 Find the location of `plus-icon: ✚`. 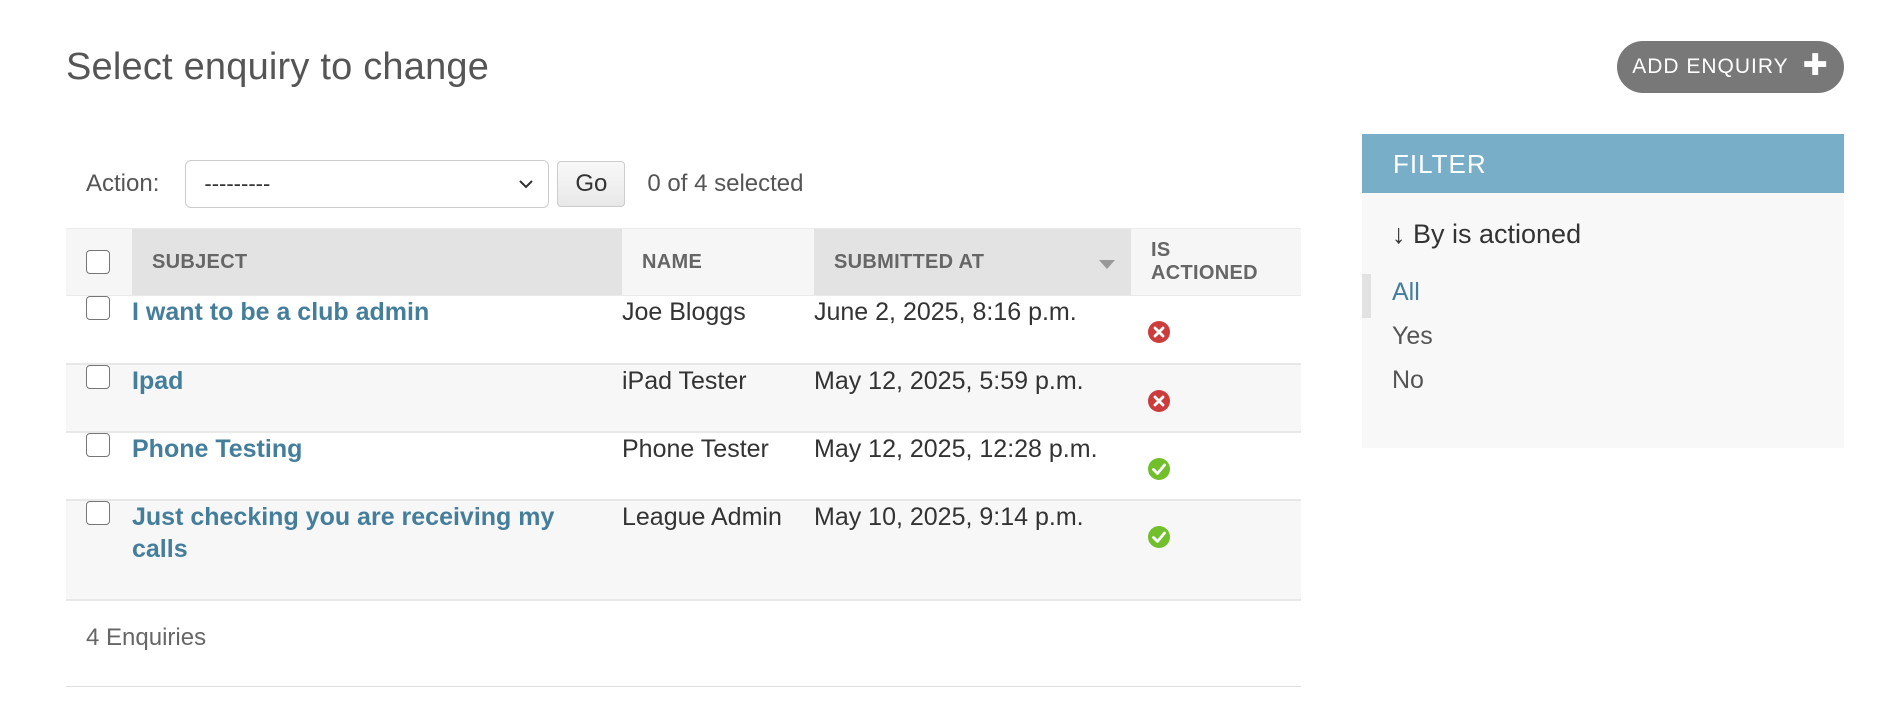

plus-icon: ✚ is located at coordinates (1815, 65).